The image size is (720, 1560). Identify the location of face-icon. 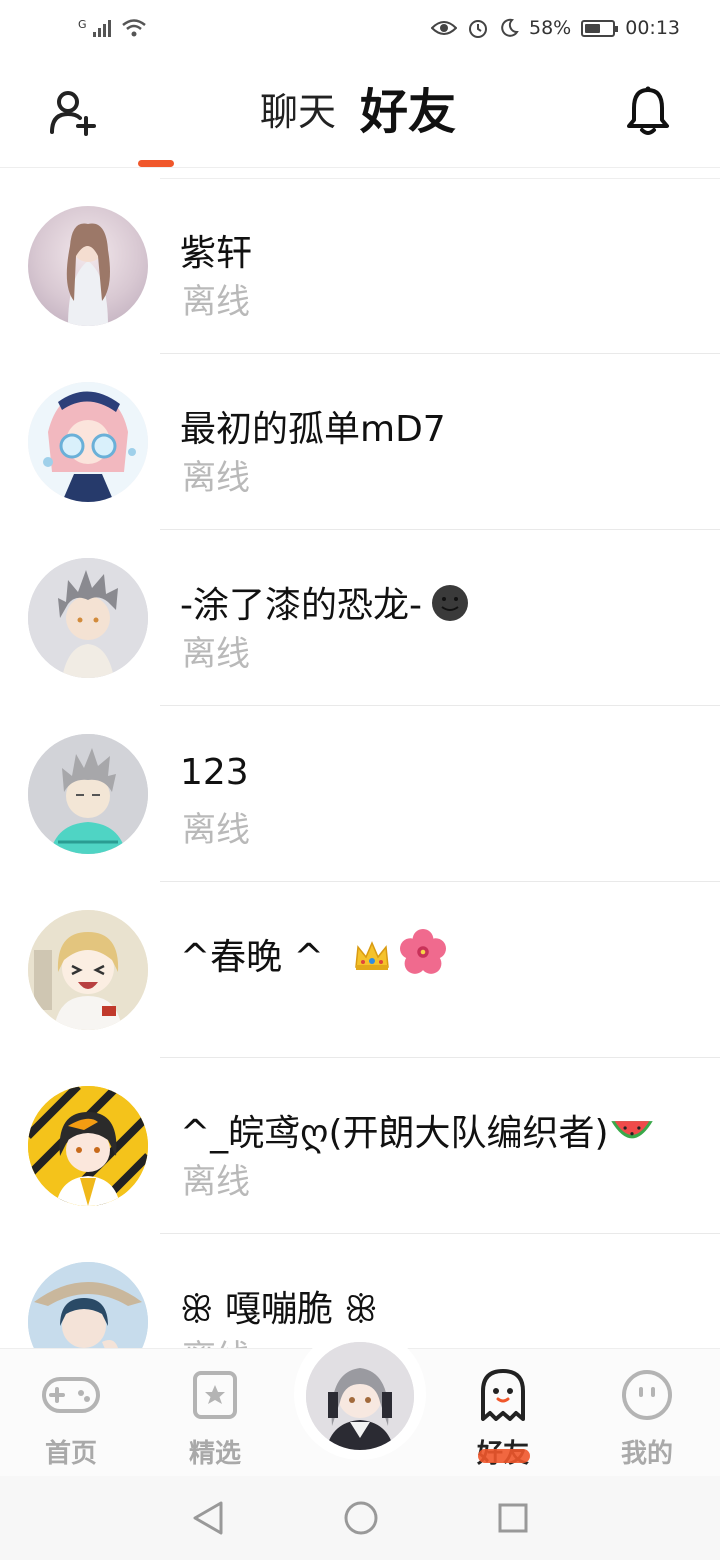
(647, 1395).